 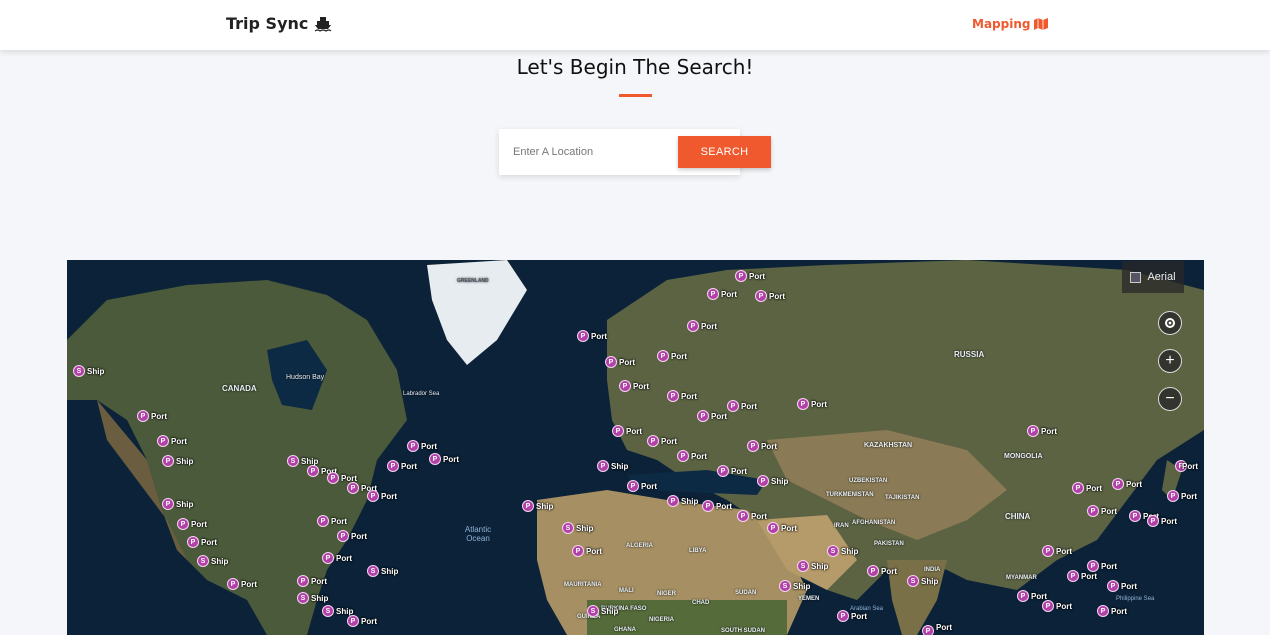 I want to click on location-search-input, so click(x=593, y=152).